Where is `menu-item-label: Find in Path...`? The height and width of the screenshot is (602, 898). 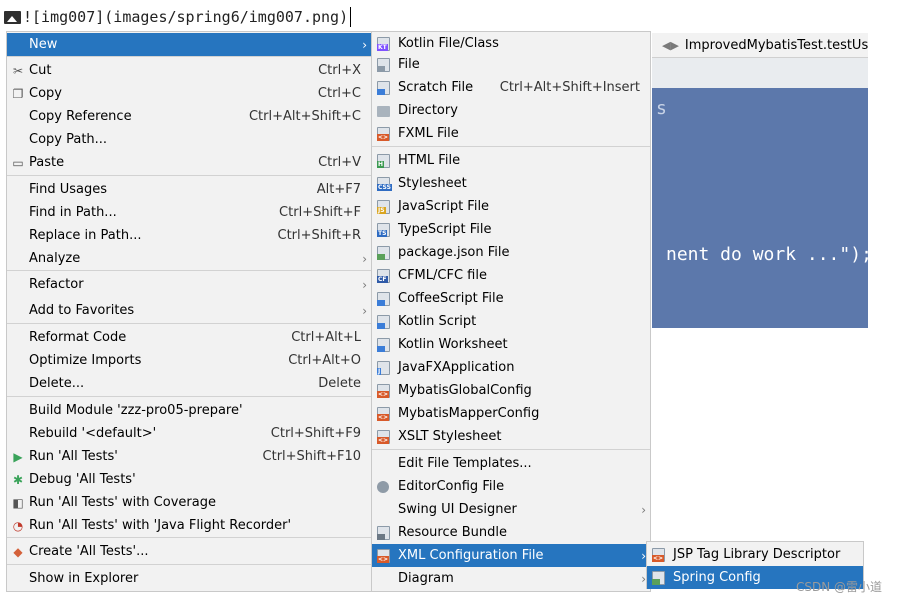 menu-item-label: Find in Path... is located at coordinates (73, 212).